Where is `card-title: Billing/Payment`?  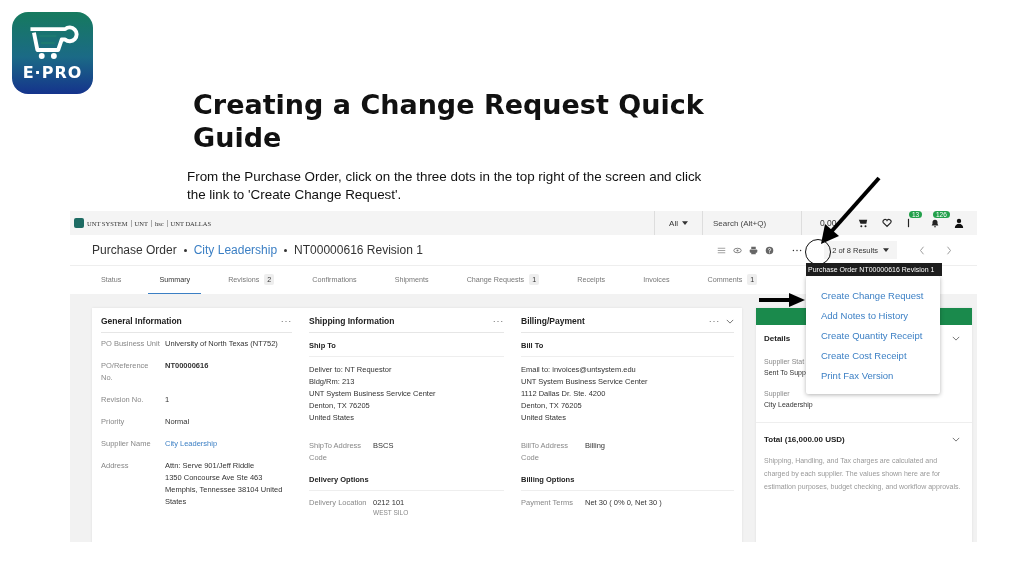
card-title: Billing/Payment is located at coordinates (553, 321).